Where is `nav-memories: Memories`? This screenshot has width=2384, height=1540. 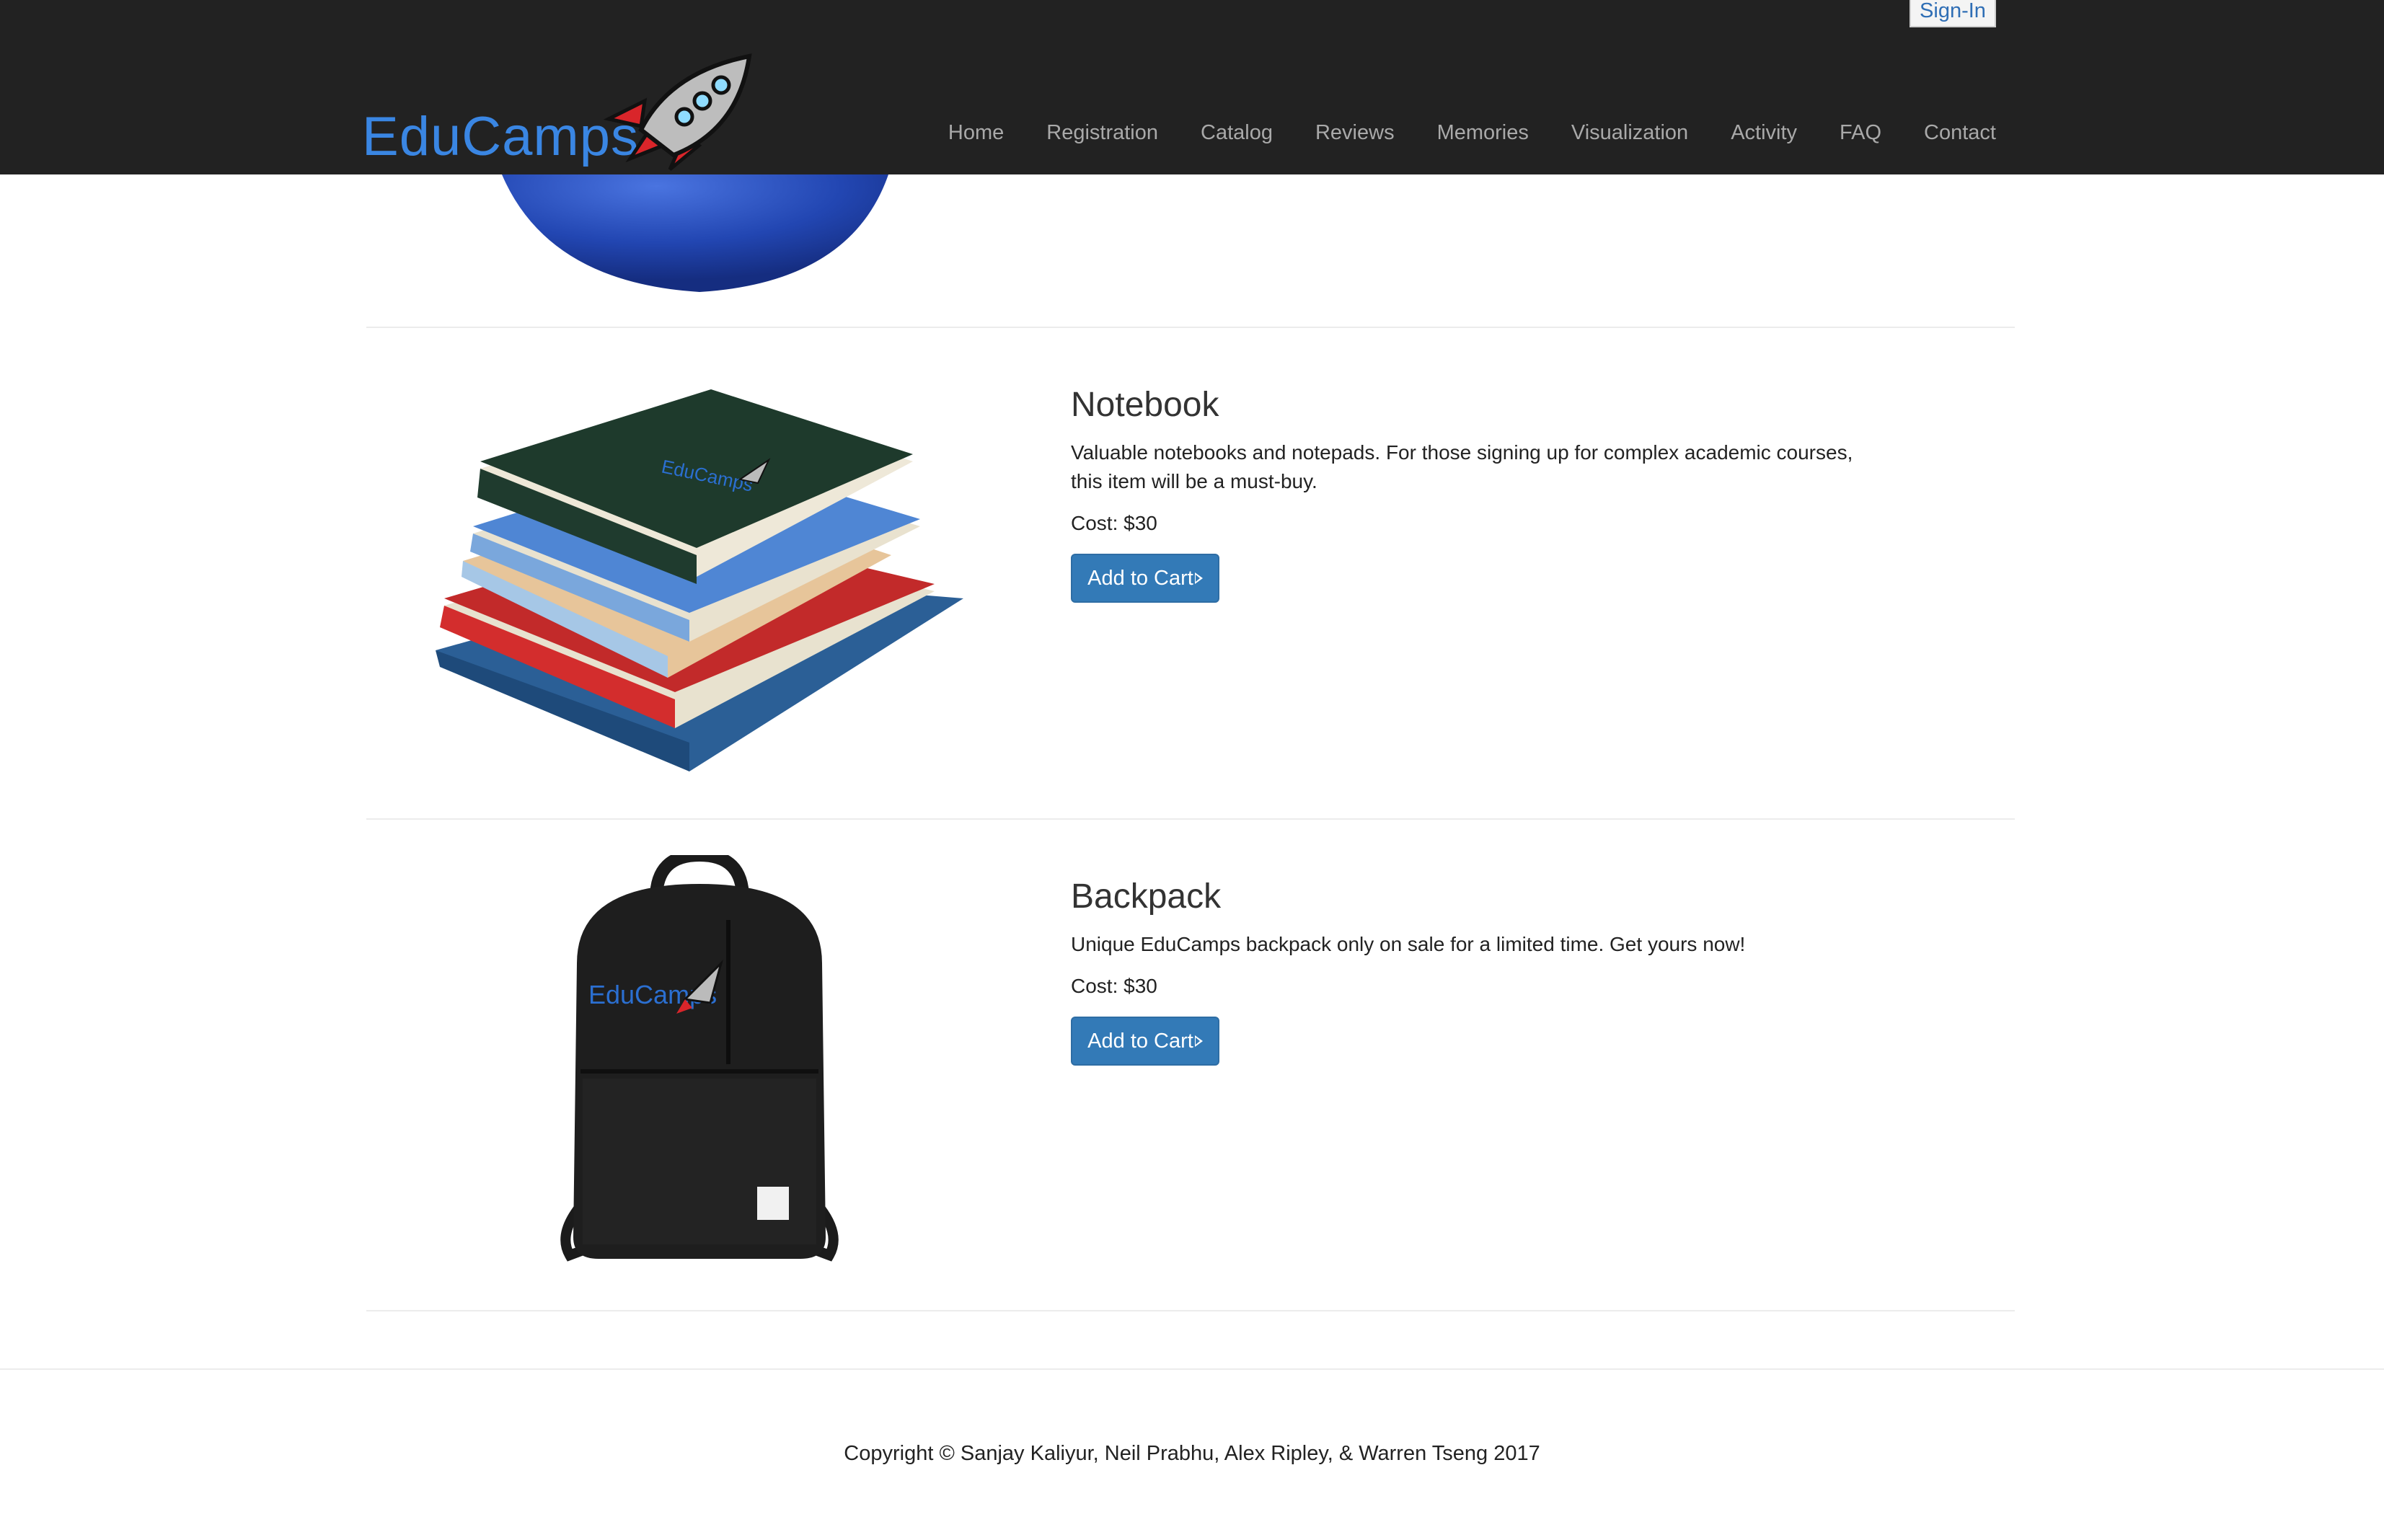 nav-memories: Memories is located at coordinates (1483, 133).